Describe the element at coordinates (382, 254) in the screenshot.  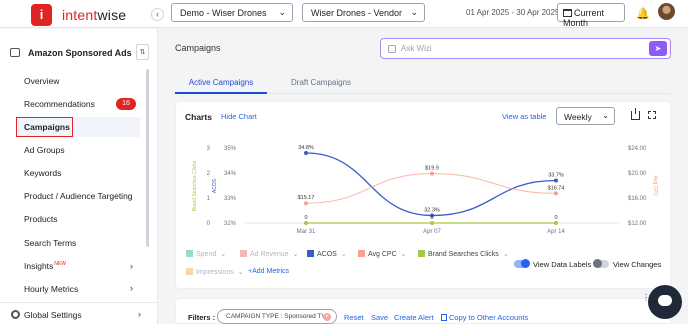
I see `legend-avg-cpc: Avg CPC ⌄` at that location.